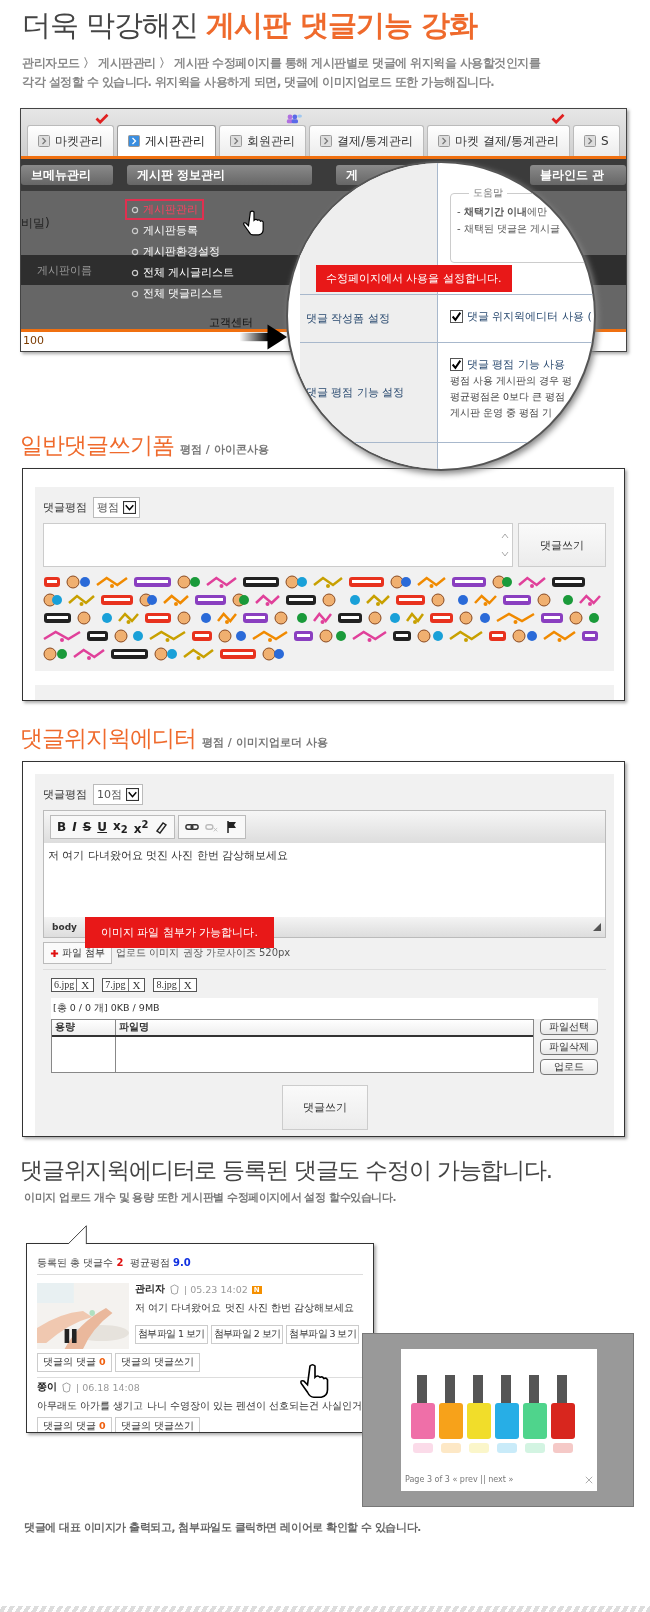  I want to click on section-subtitle: 평점 / 이미지업로더 사용, so click(265, 742).